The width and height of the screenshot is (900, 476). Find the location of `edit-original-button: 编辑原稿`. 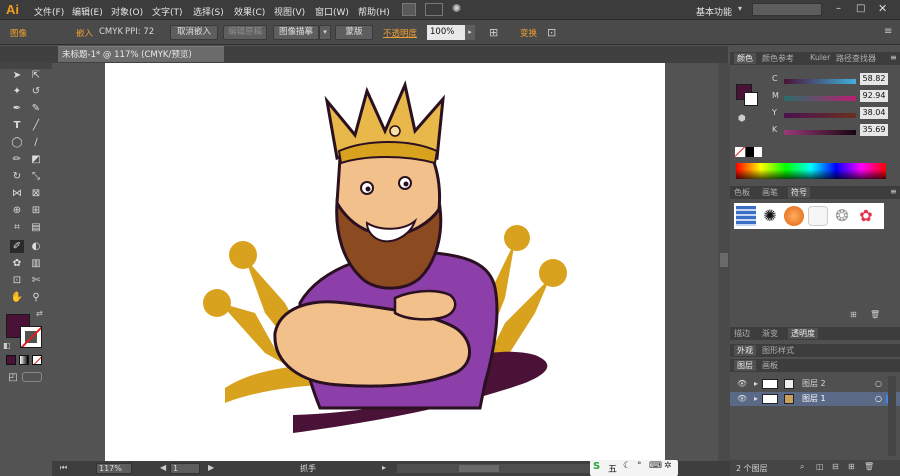

edit-original-button: 编辑原稿 is located at coordinates (245, 32).